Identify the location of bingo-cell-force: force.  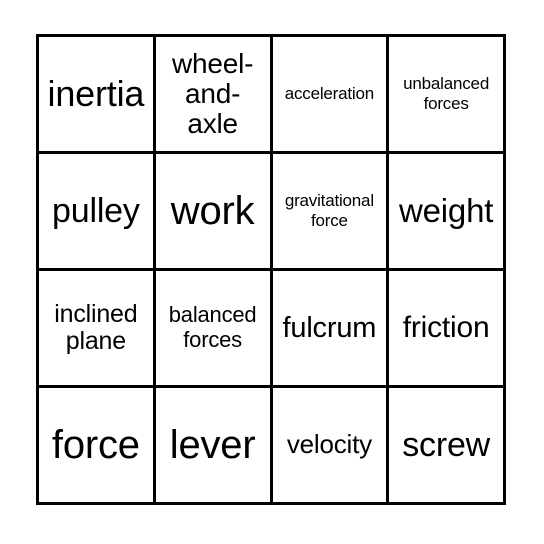
(97, 446).